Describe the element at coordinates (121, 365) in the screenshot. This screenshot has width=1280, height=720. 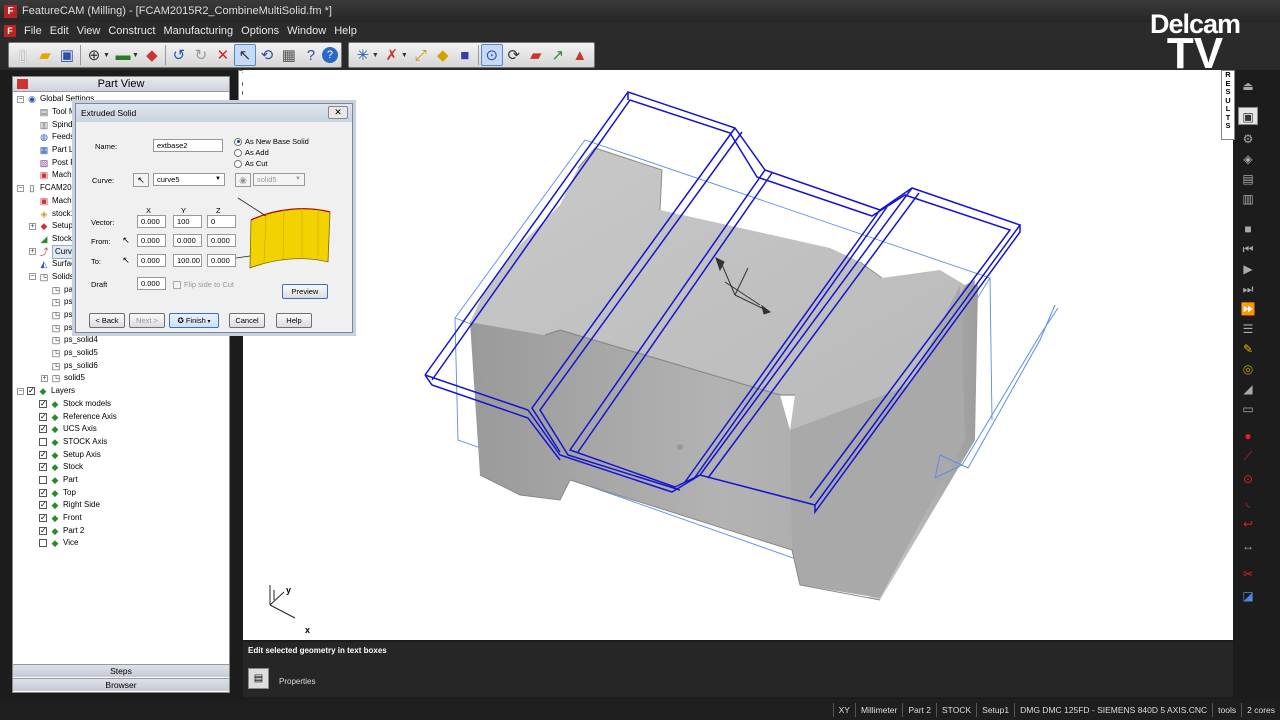
I see `tree-item: ◳ ps_solid6` at that location.